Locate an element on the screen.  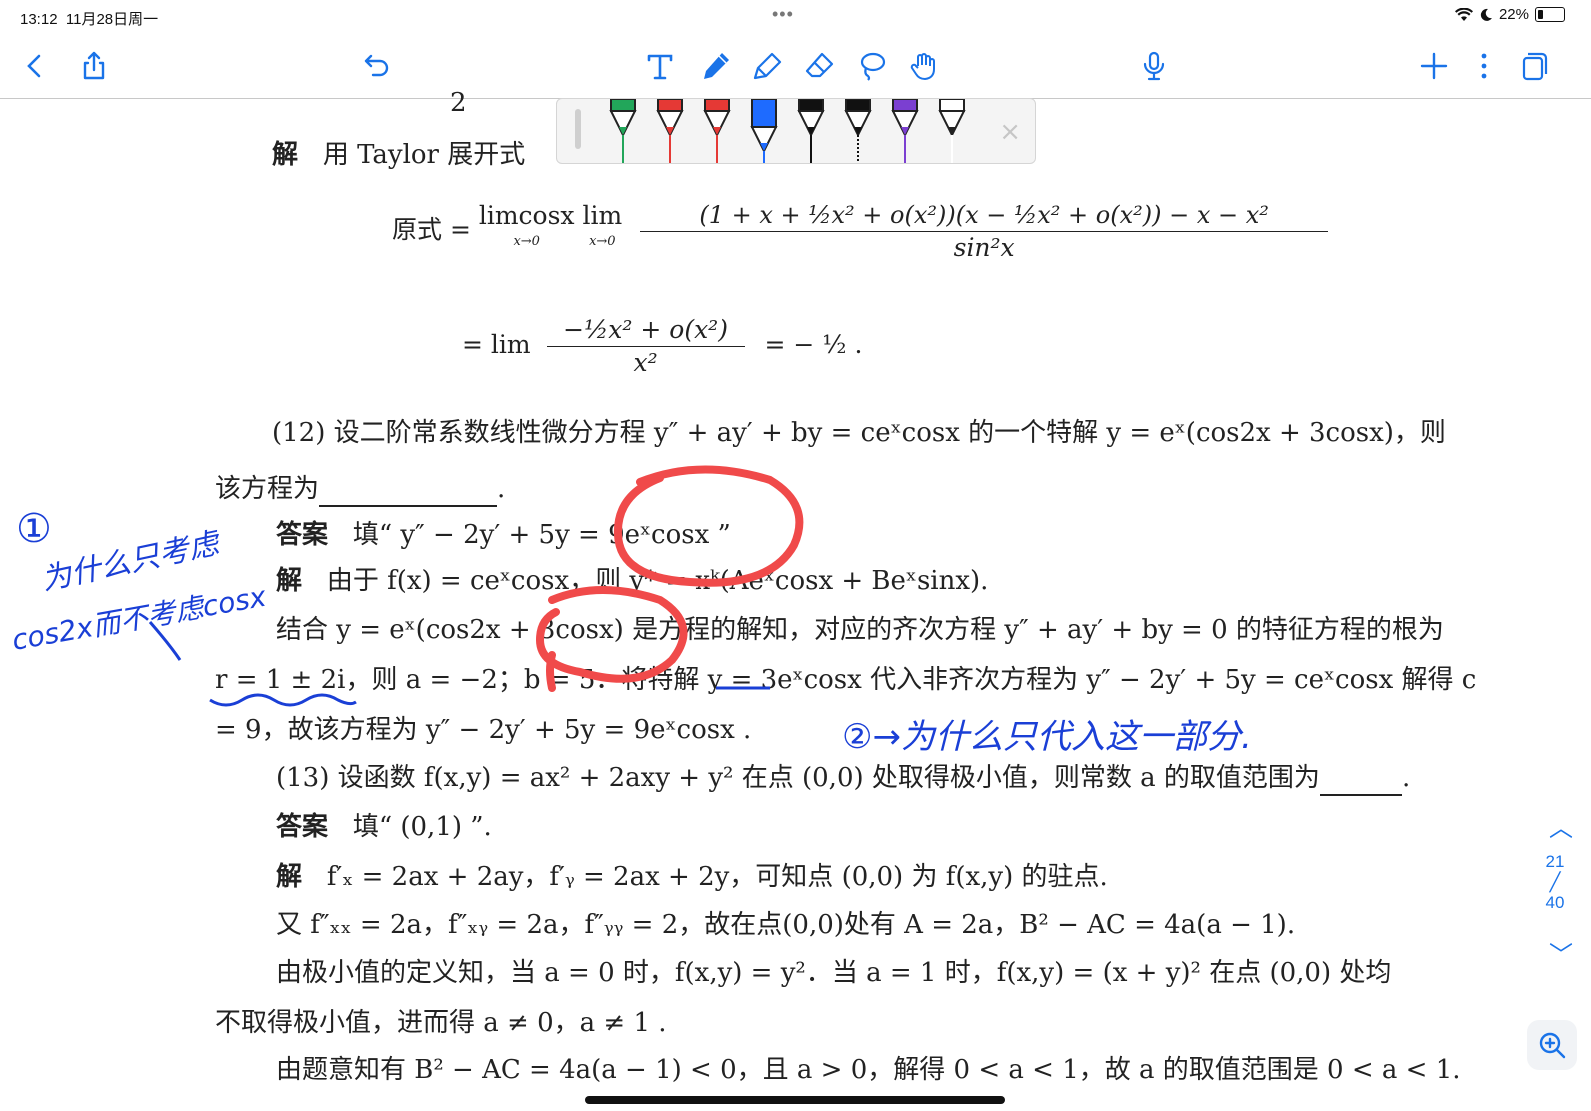
q12-end: . is located at coordinates (501, 489).